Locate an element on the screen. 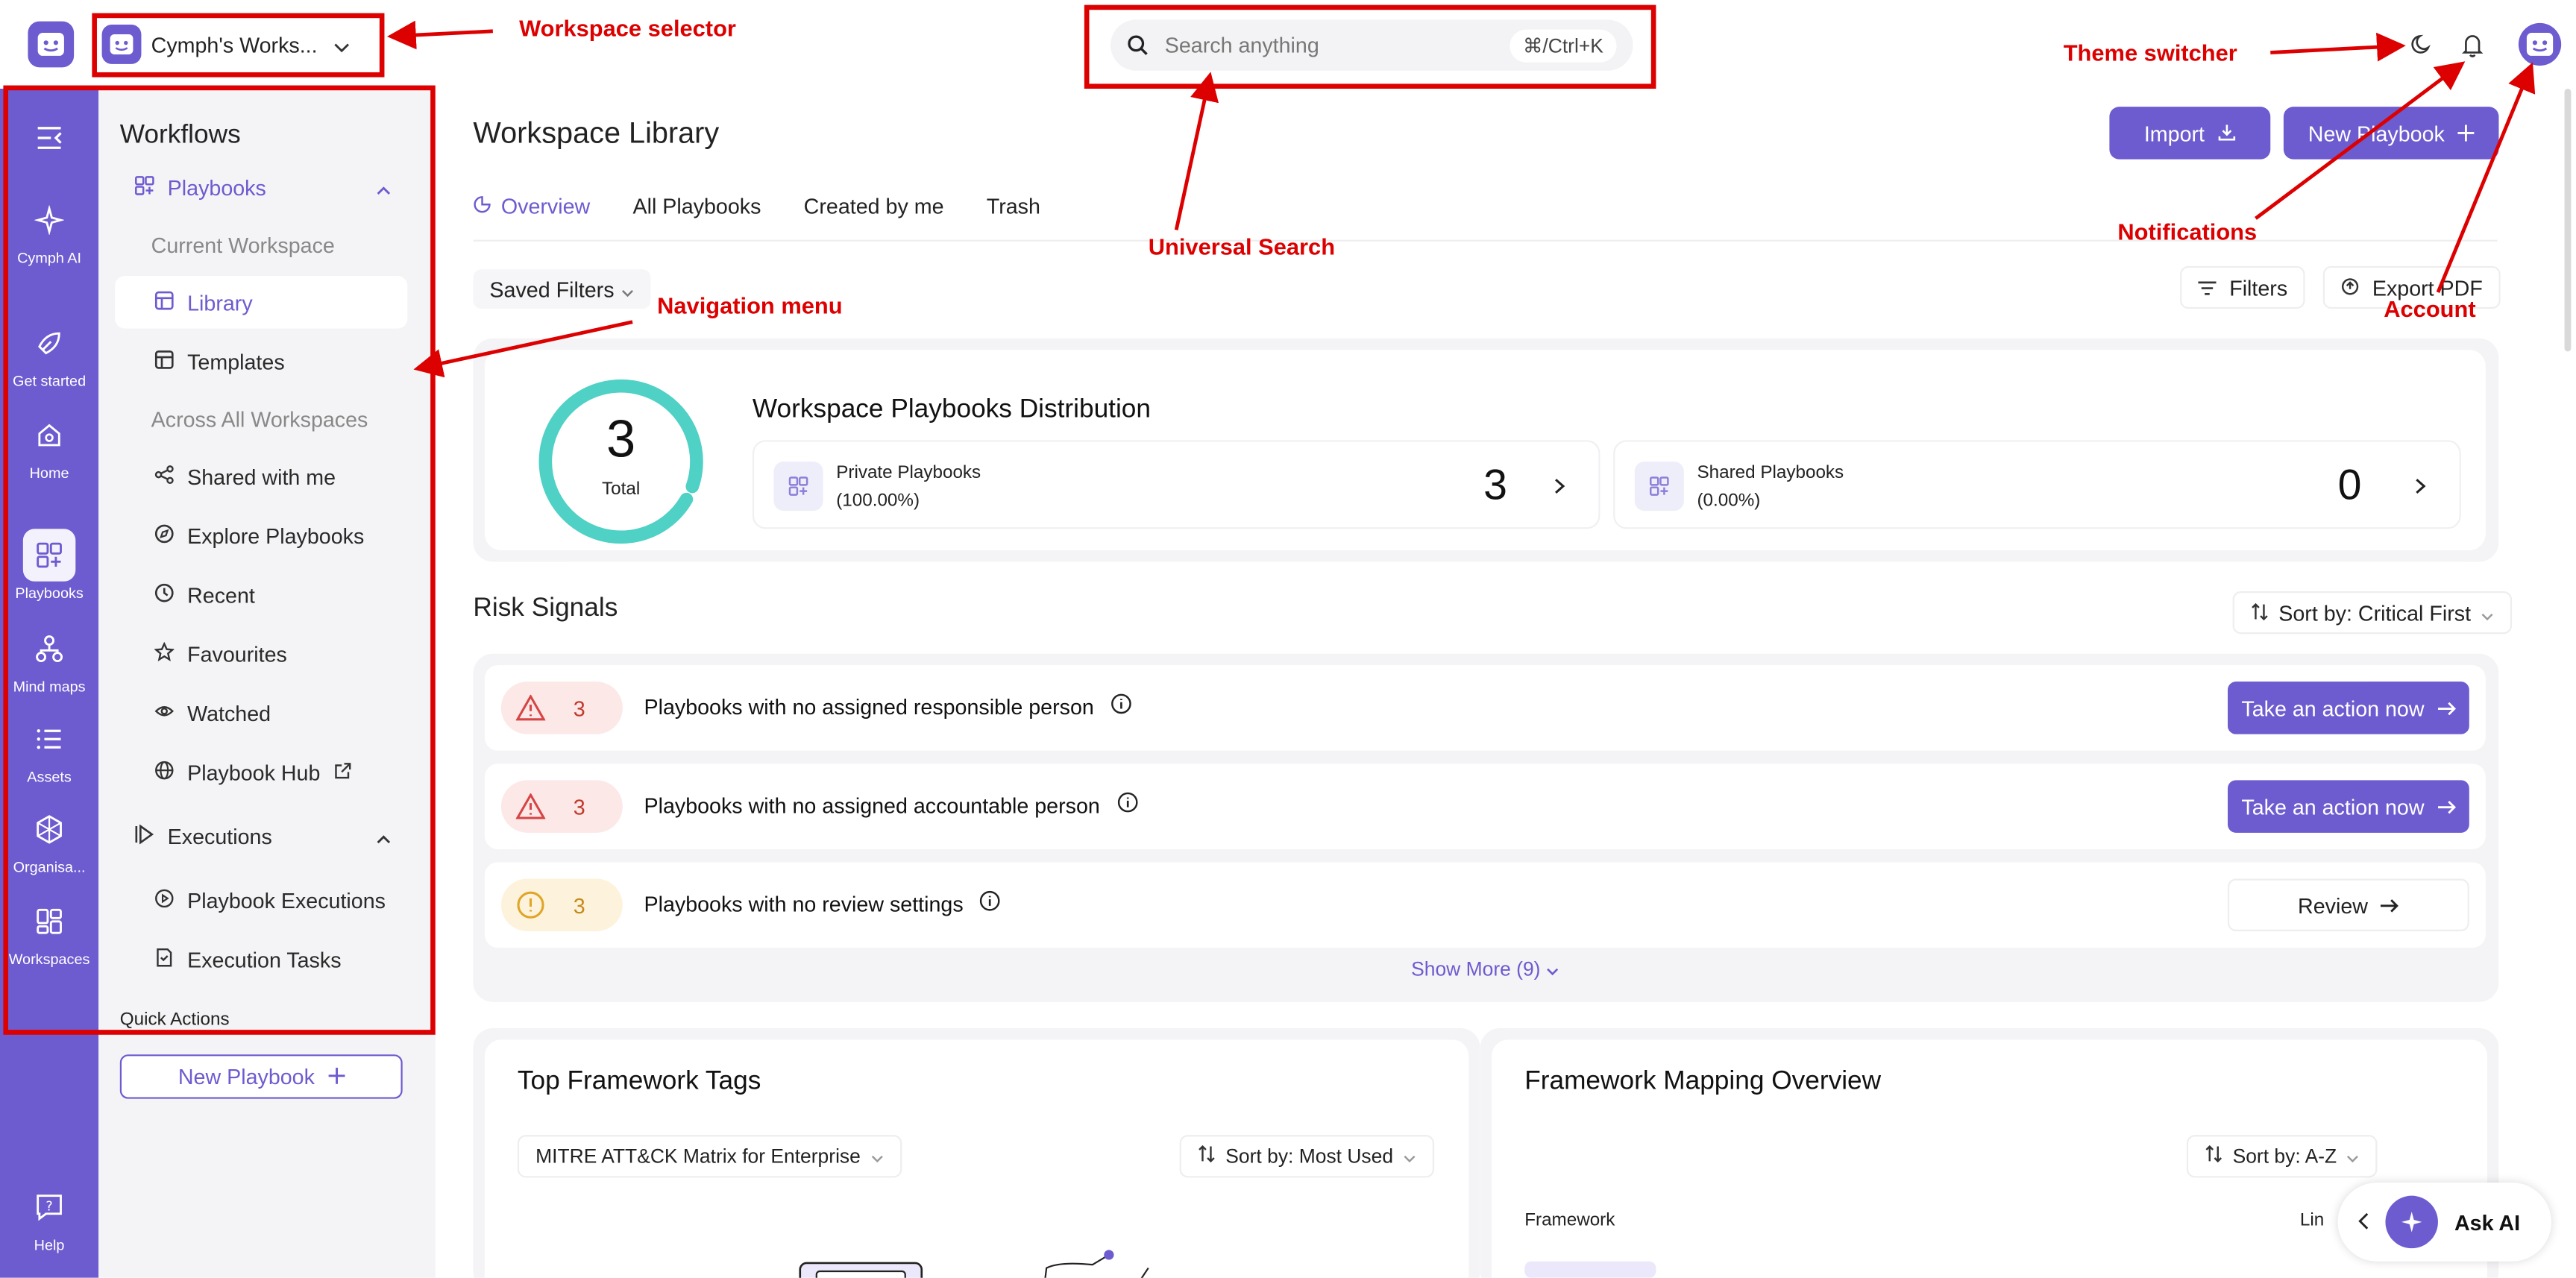  button-label: New Playbook is located at coordinates (247, 1076).